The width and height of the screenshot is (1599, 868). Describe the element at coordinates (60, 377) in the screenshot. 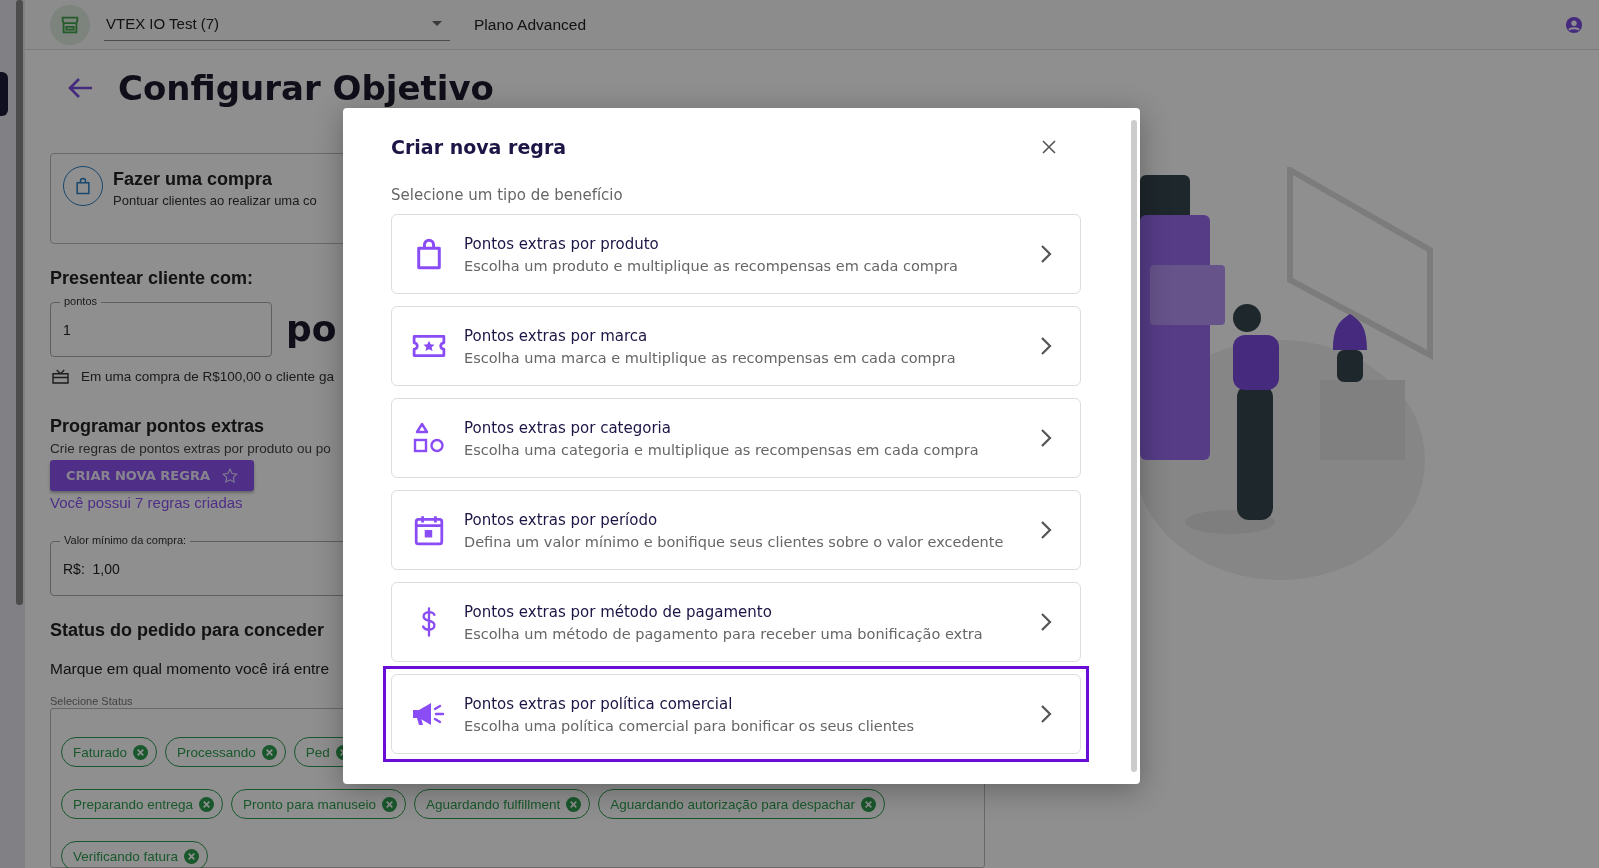

I see `gift-icon` at that location.